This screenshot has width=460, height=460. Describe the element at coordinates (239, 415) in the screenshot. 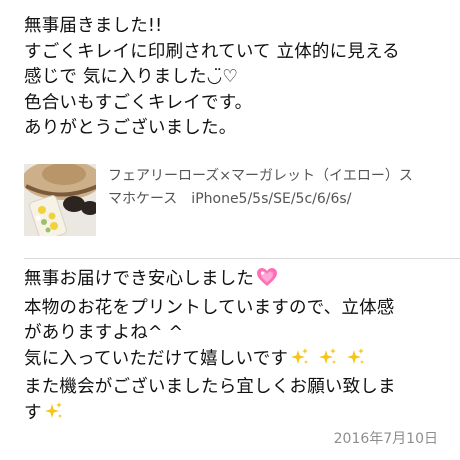

I see `reply-line: す` at that location.